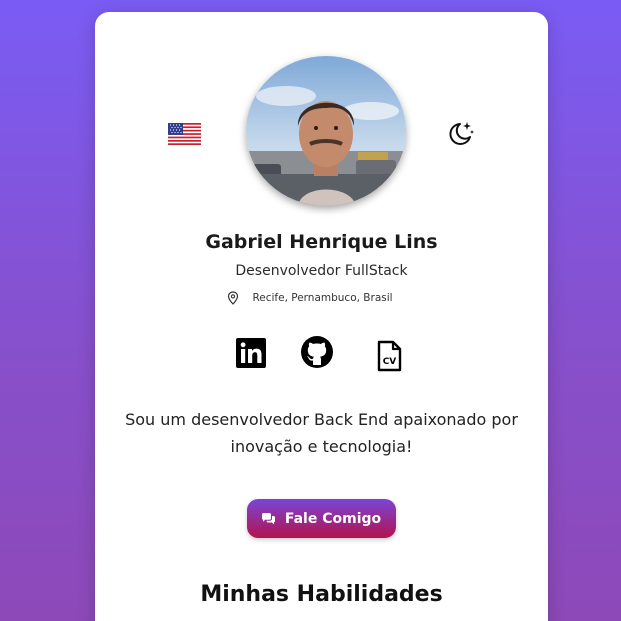  What do you see at coordinates (321, 594) in the screenshot?
I see `skills-heading: Minhas Habilidades` at bounding box center [321, 594].